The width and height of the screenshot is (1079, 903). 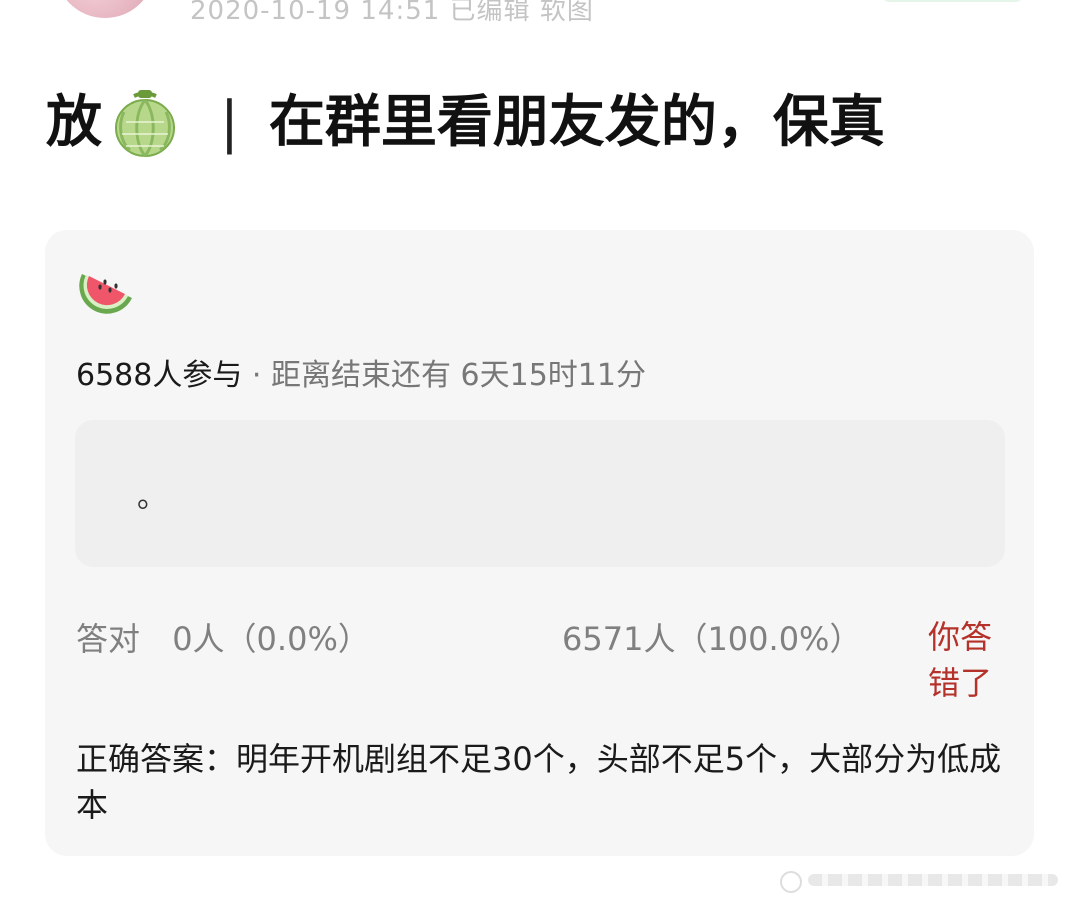 What do you see at coordinates (392, 13) in the screenshot?
I see `post-timestamp: 2020-10-19 14:51 已编辑 软图` at bounding box center [392, 13].